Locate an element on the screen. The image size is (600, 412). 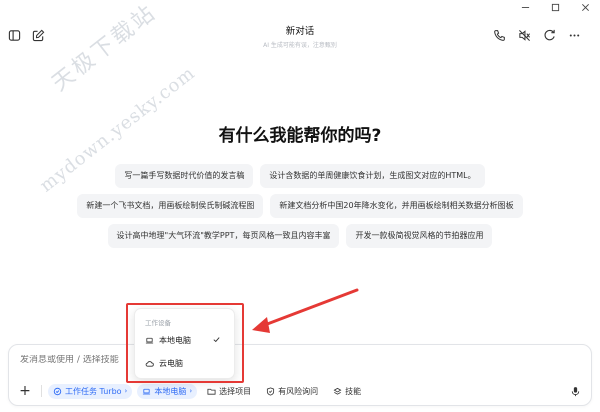
composer-toolbar: + 工作任务 Turbo › 本地电脑 › 选择项目 有风险询问 技能 is located at coordinates (300, 391).